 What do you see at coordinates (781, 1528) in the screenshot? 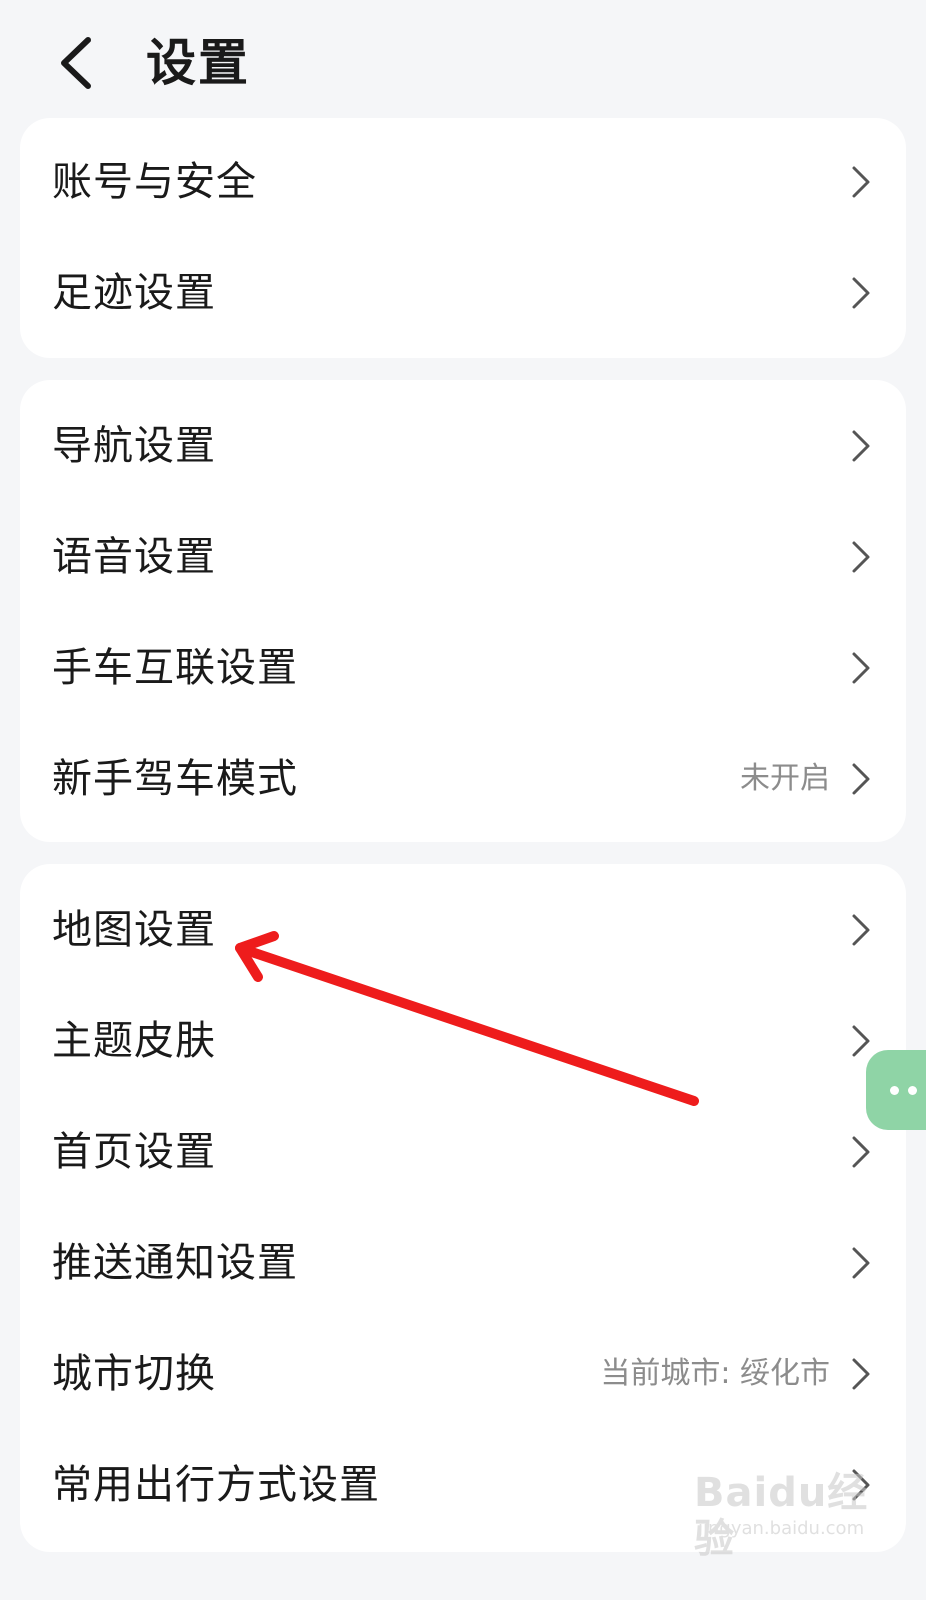
I see `watermark-url: jingyan.baidu.com` at bounding box center [781, 1528].